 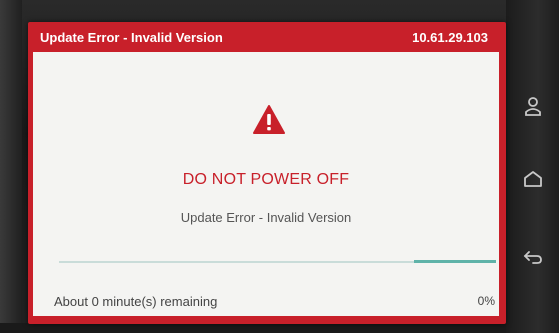 I want to click on progress-percent: 0%, so click(x=486, y=301).